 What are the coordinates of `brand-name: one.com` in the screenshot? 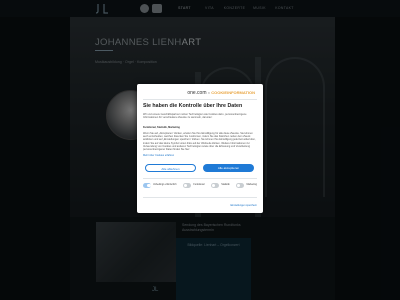 It's located at (197, 93).